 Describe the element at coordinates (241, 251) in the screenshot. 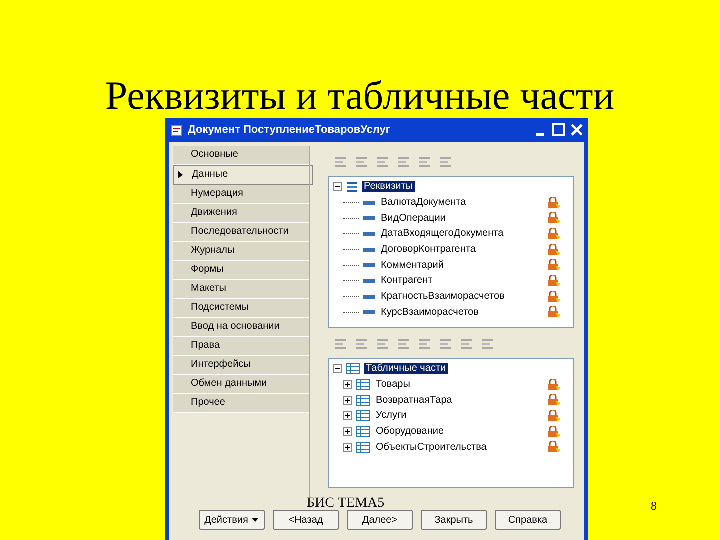

I see `sidebar-item: Журналы` at that location.